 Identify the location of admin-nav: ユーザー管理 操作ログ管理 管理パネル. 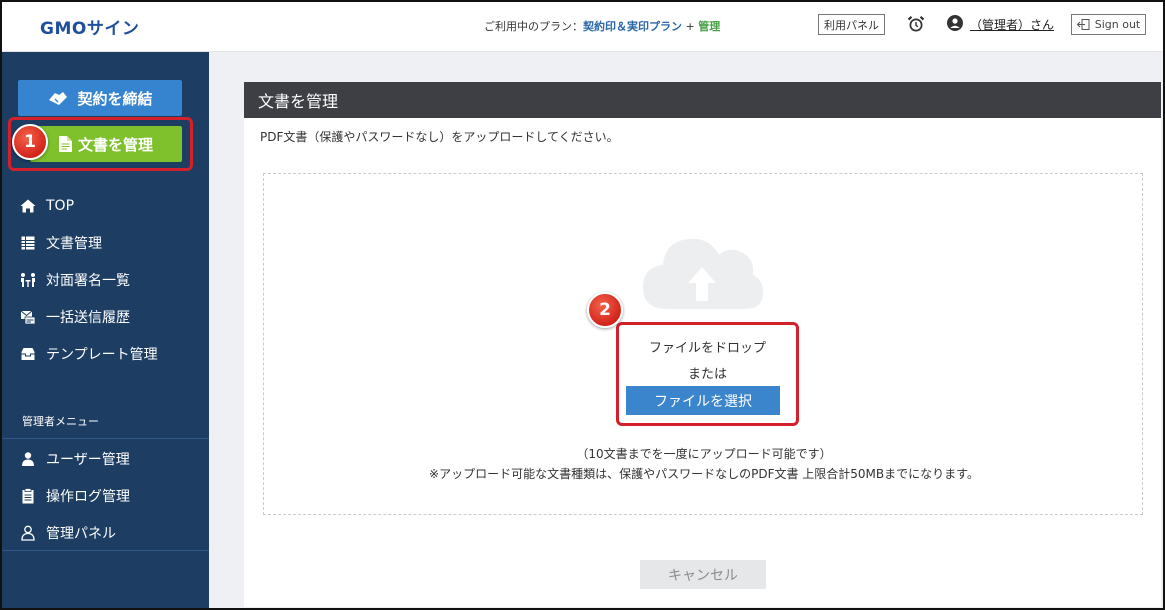
(105, 495).